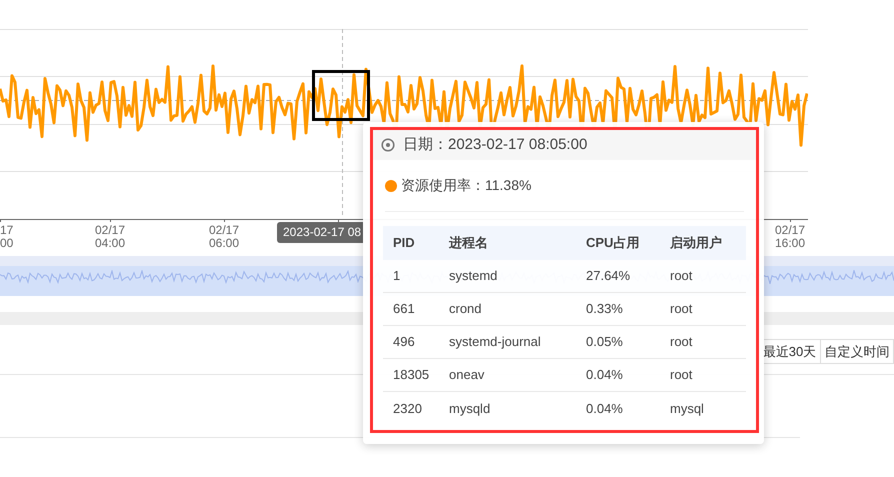 The image size is (894, 477). Describe the element at coordinates (473, 276) in the screenshot. I see `table-cell-text: systemd` at that location.